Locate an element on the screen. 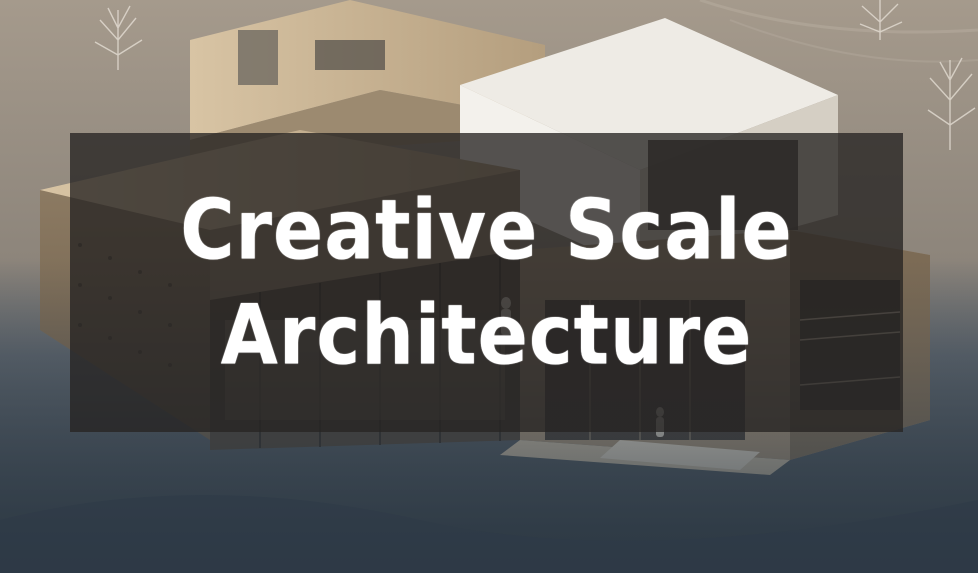 The width and height of the screenshot is (978, 573). title-line-2: Architecture is located at coordinates (486, 335).